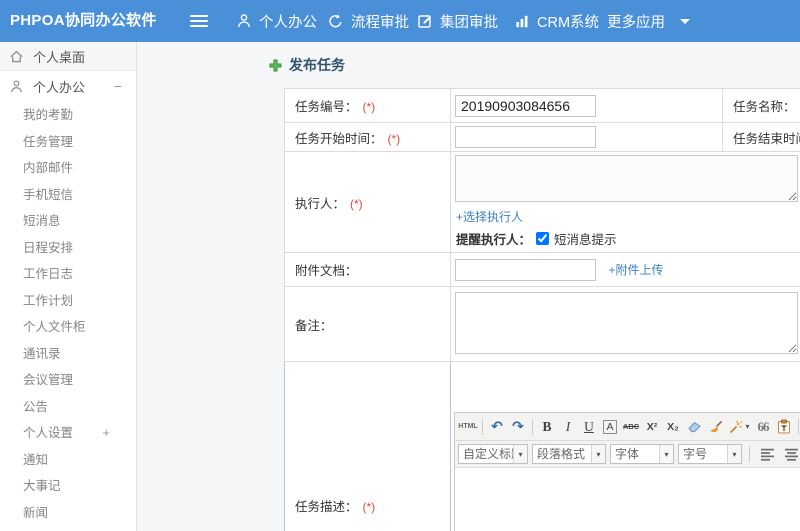 The image size is (800, 531). Describe the element at coordinates (48, 274) in the screenshot. I see `sidebar-item-label: 工作日志` at that location.